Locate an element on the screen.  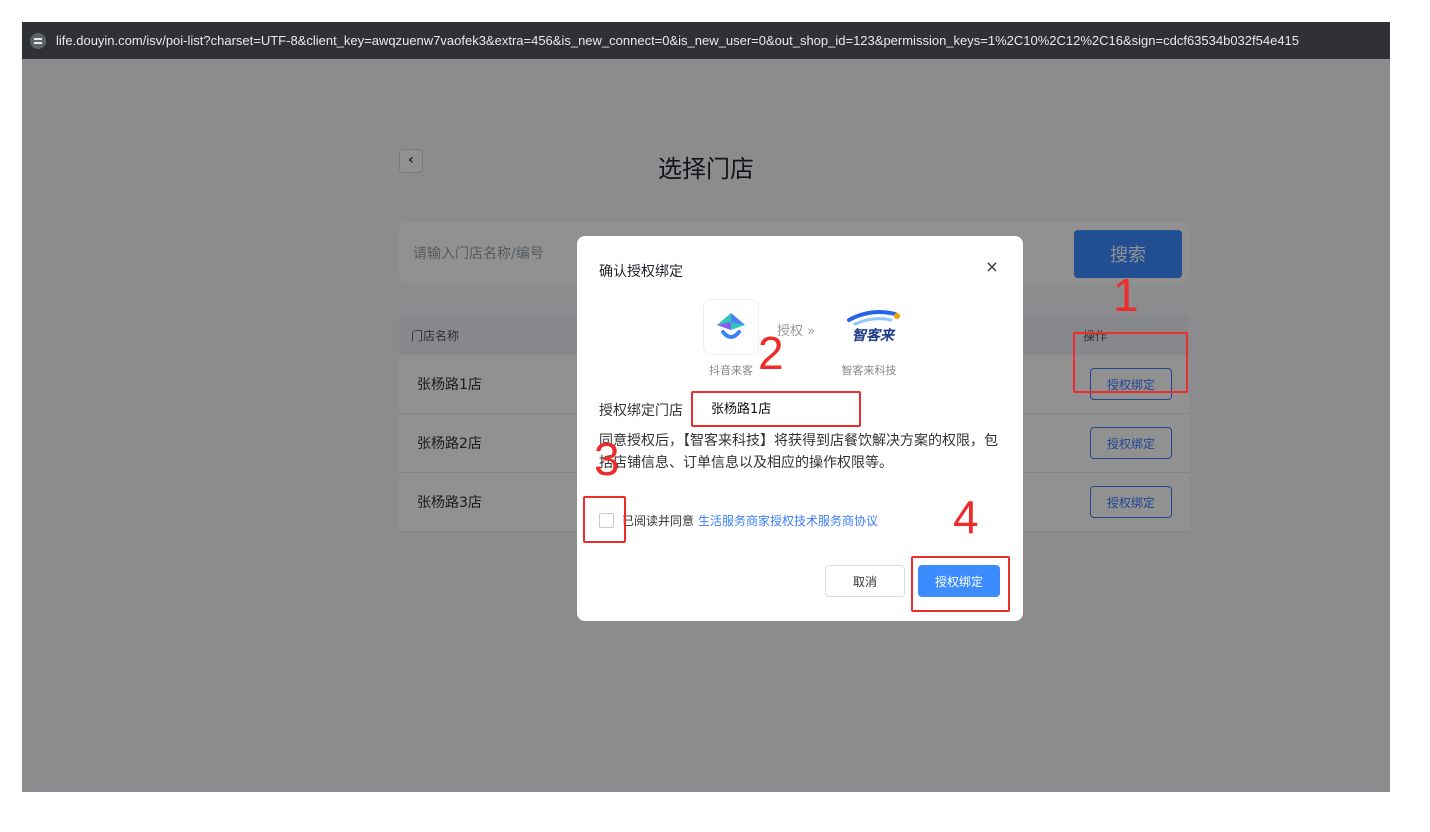
douyin-laike-logo is located at coordinates (731, 327).